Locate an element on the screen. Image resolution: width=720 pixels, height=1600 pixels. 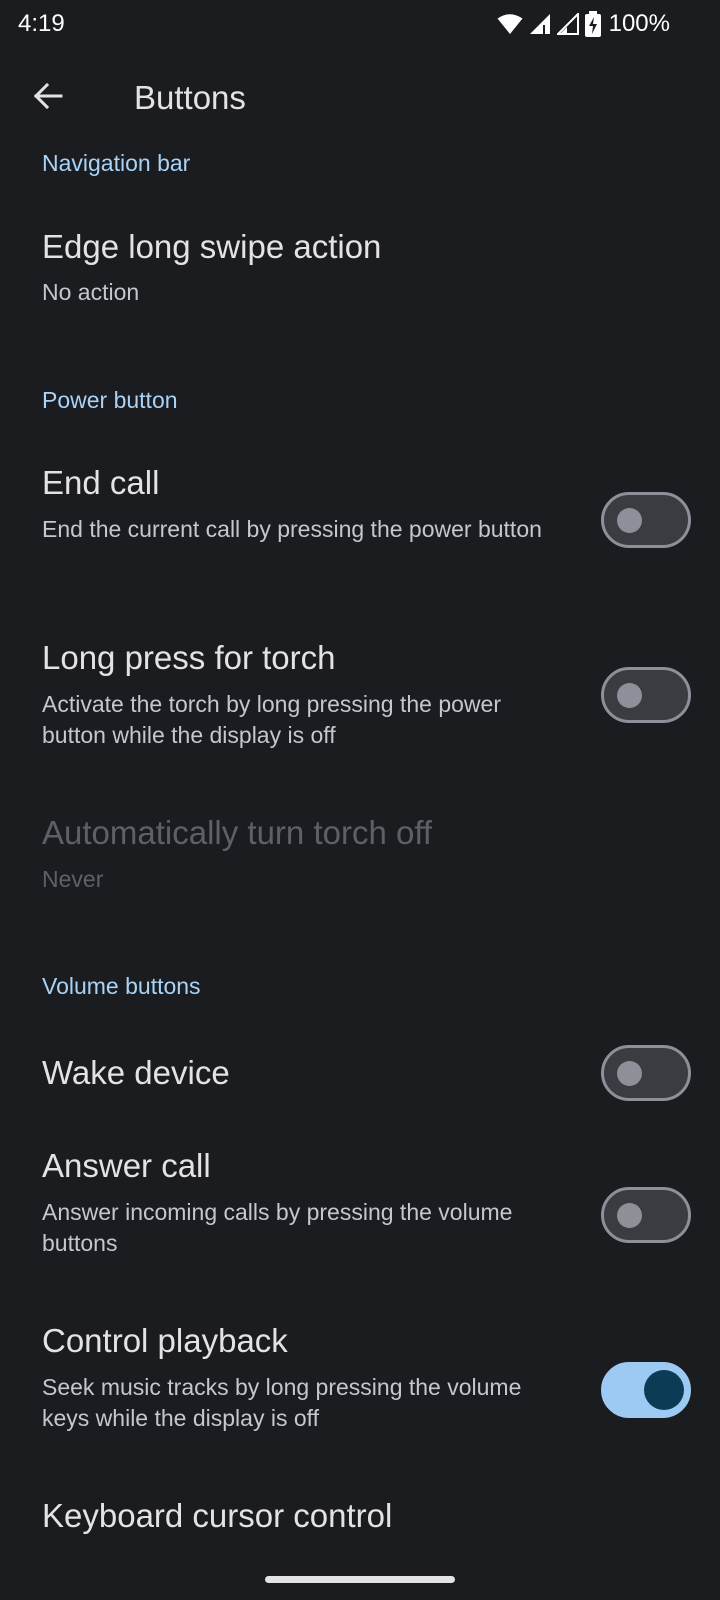
pref-summary: Never is located at coordinates (73, 879).